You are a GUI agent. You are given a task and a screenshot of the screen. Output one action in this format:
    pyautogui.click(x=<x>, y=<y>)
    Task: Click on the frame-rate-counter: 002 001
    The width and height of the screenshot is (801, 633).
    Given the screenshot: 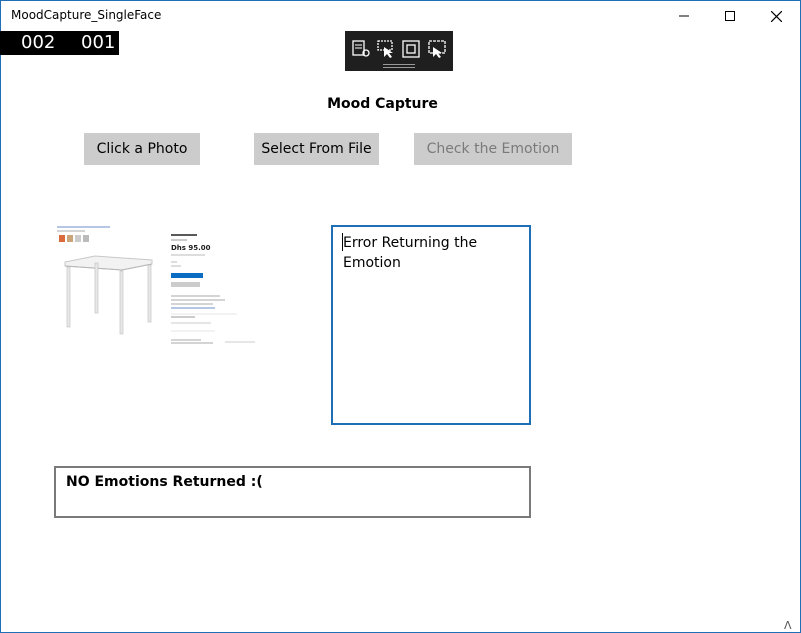 What is the action you would take?
    pyautogui.click(x=59, y=43)
    